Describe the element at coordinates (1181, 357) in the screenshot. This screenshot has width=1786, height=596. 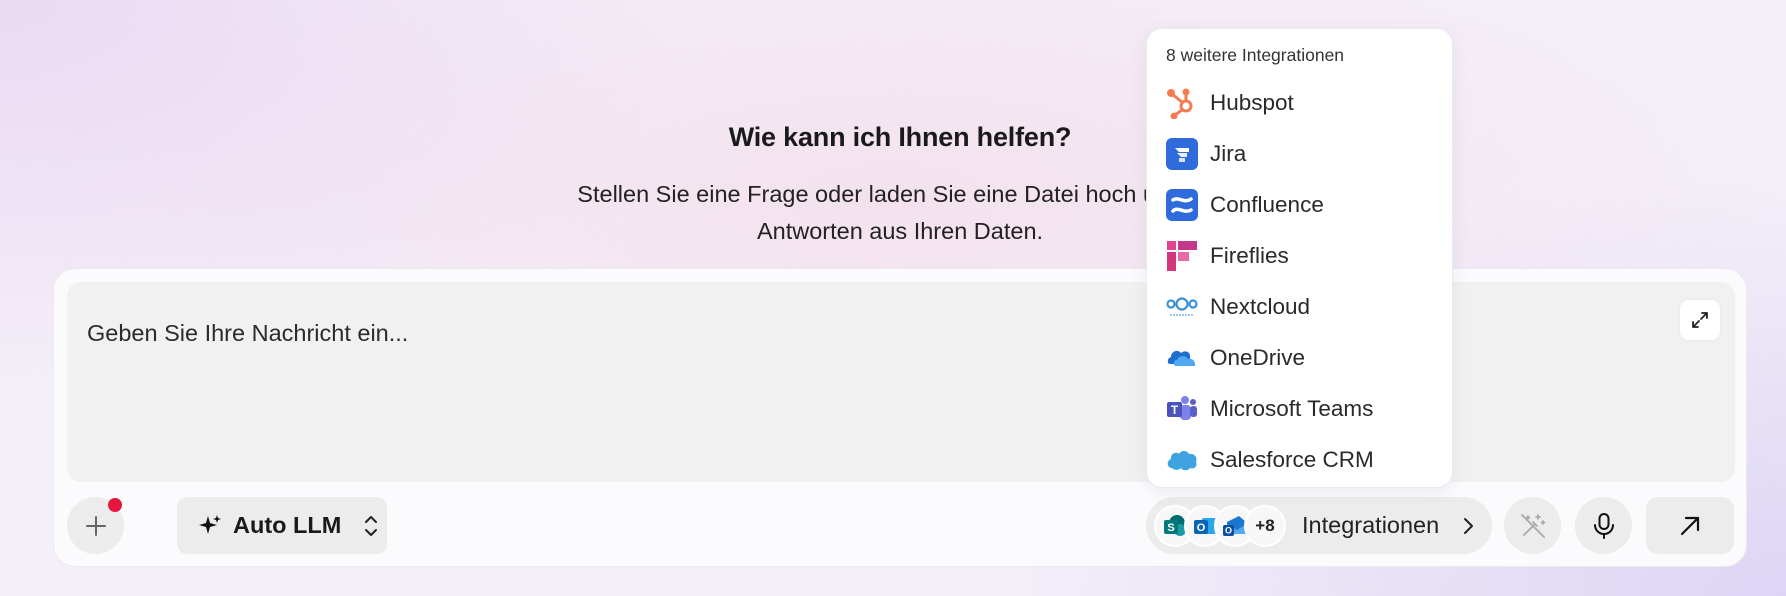
I see `onedrive-icon` at that location.